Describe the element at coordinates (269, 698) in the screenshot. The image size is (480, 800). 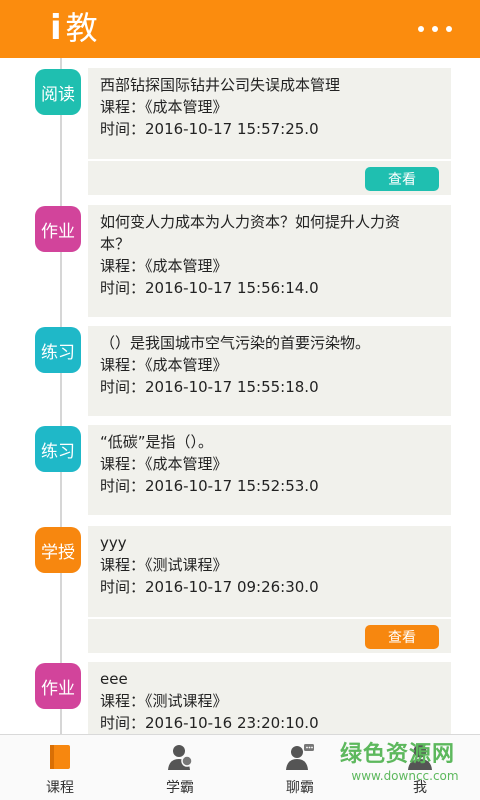
I see `feed-card: eee 课程：《测试课程》 时间：2016-10-16 23:20:10.0` at that location.